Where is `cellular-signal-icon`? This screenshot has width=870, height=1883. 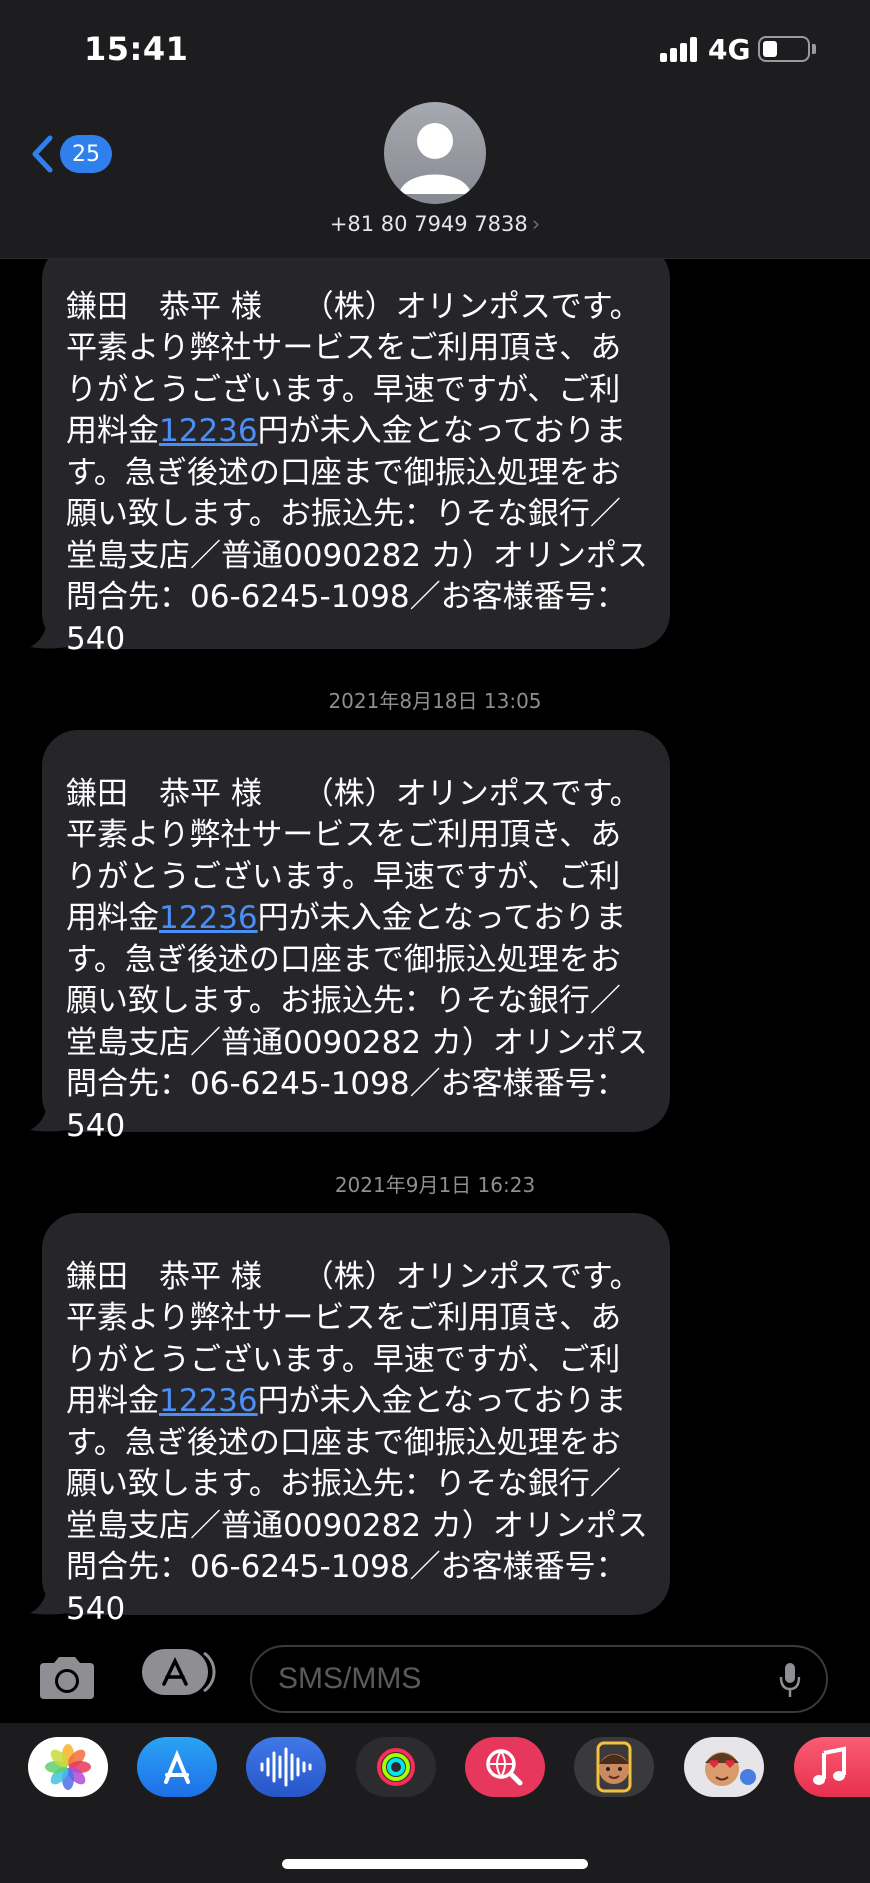 cellular-signal-icon is located at coordinates (680, 49).